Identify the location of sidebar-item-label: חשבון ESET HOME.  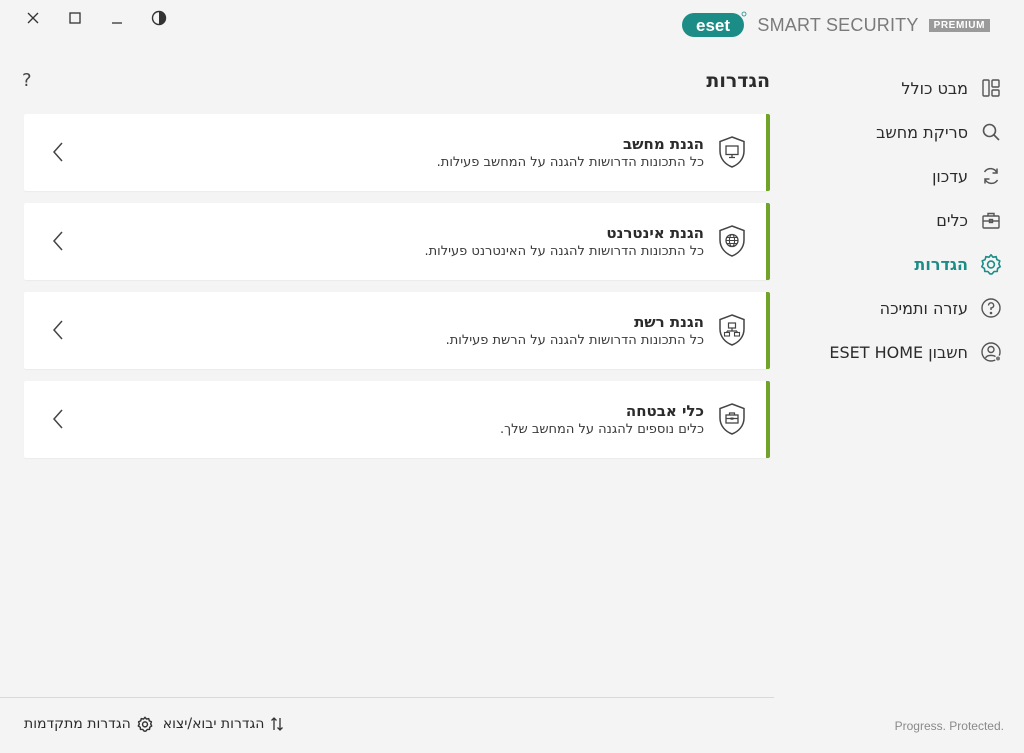
(898, 352).